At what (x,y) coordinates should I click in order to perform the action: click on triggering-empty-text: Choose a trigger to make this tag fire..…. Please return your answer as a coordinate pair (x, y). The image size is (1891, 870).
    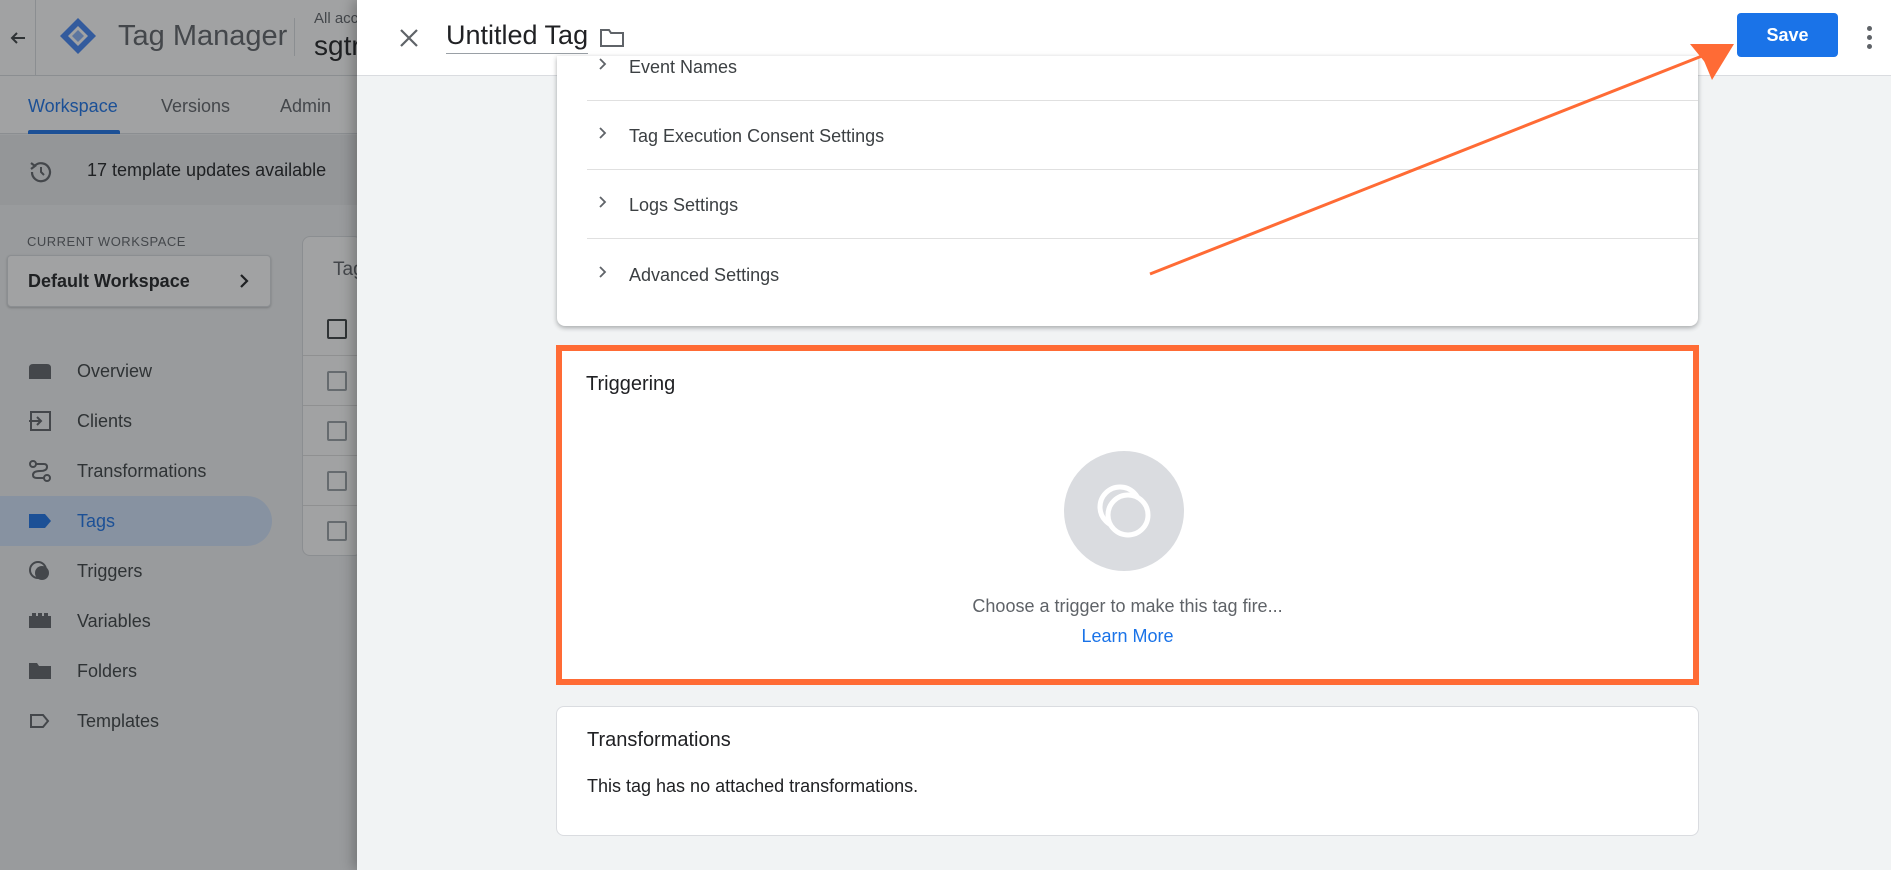
    Looking at the image, I should click on (1127, 606).